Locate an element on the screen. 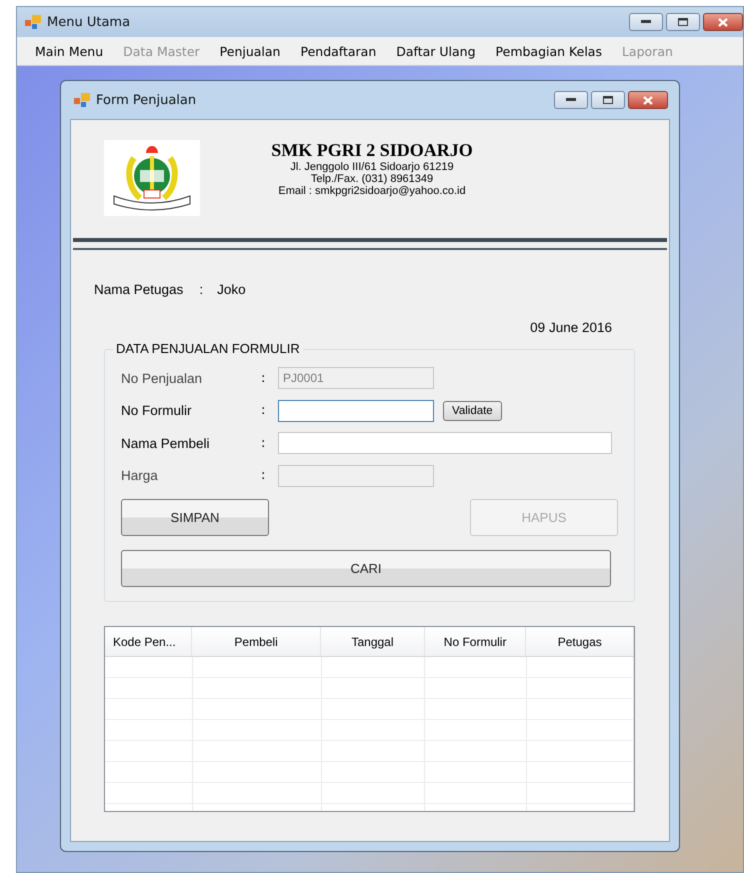 This screenshot has height=873, width=744. window-title: Menu Utama is located at coordinates (88, 22).